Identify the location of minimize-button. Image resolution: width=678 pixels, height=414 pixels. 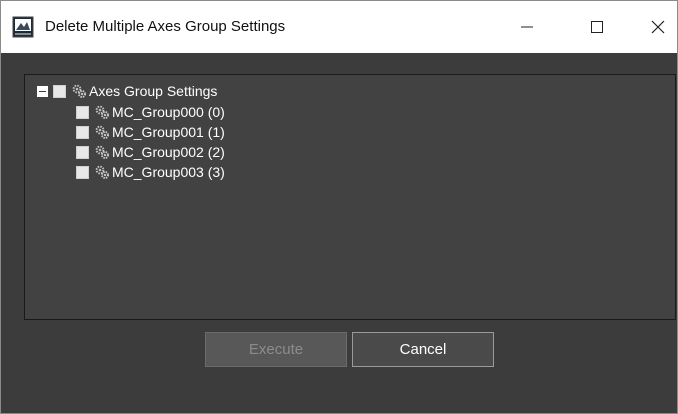
(527, 27).